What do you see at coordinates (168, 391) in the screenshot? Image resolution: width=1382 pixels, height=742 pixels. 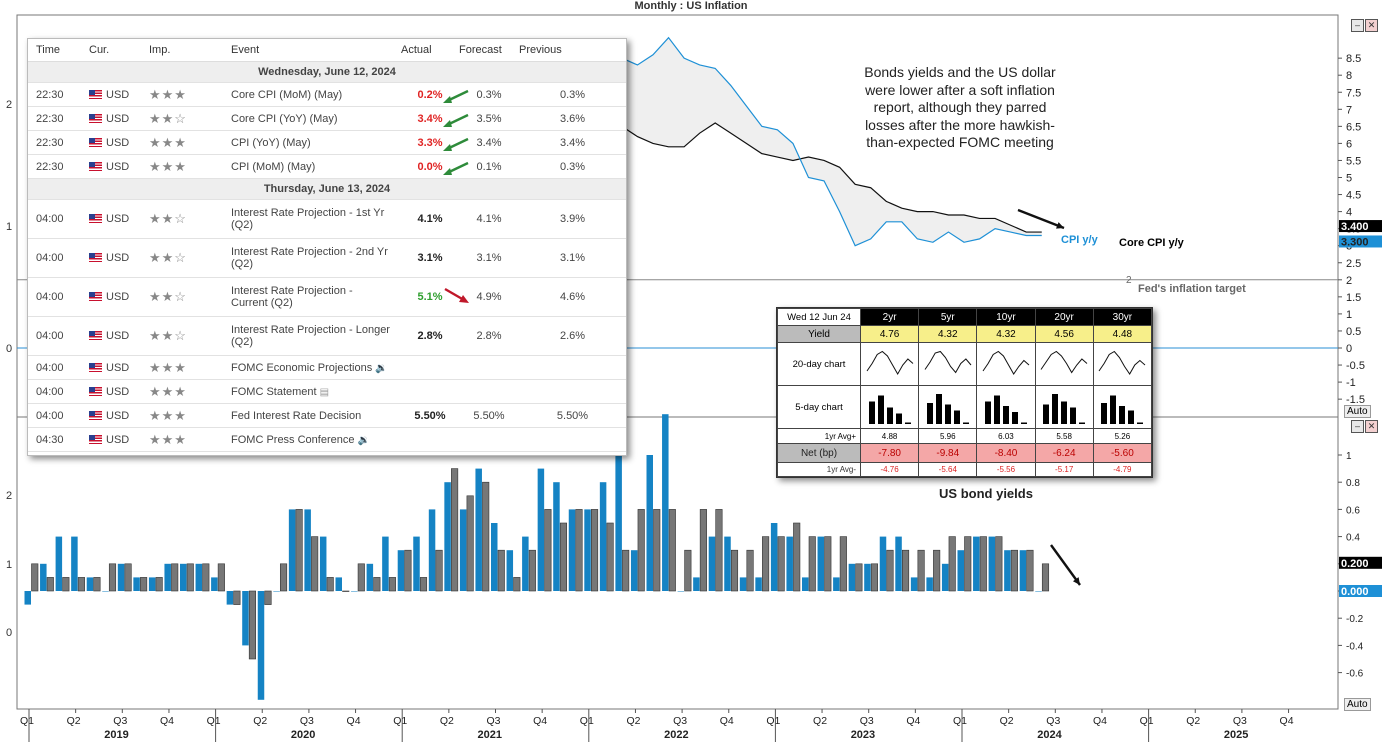 I see `importance-stars: ★★★` at bounding box center [168, 391].